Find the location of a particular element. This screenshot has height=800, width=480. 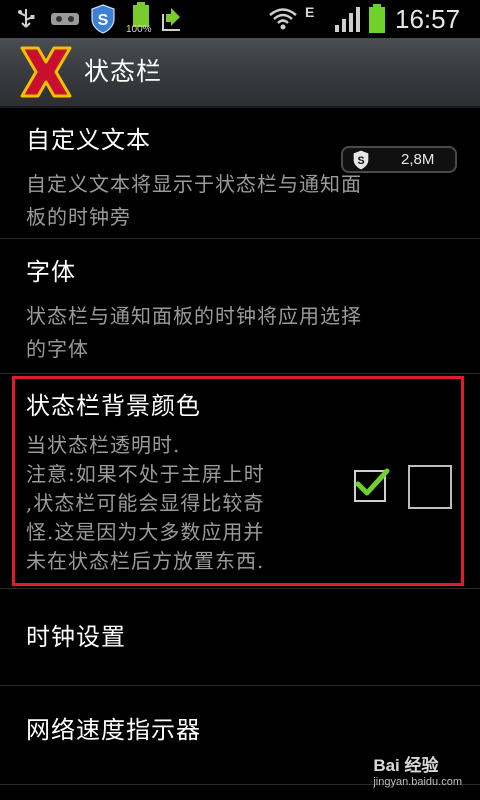

usb-icon is located at coordinates (26, 18).